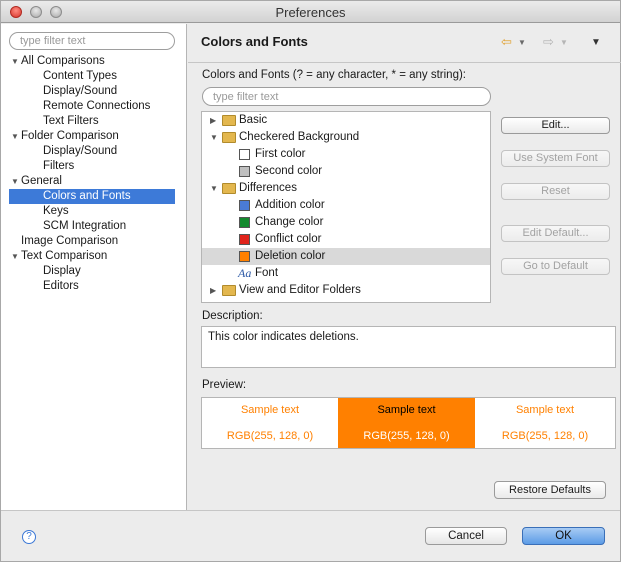 The image size is (621, 562). What do you see at coordinates (85, 226) in the screenshot?
I see `sidebar-item-label: SCM Integration` at bounding box center [85, 226].